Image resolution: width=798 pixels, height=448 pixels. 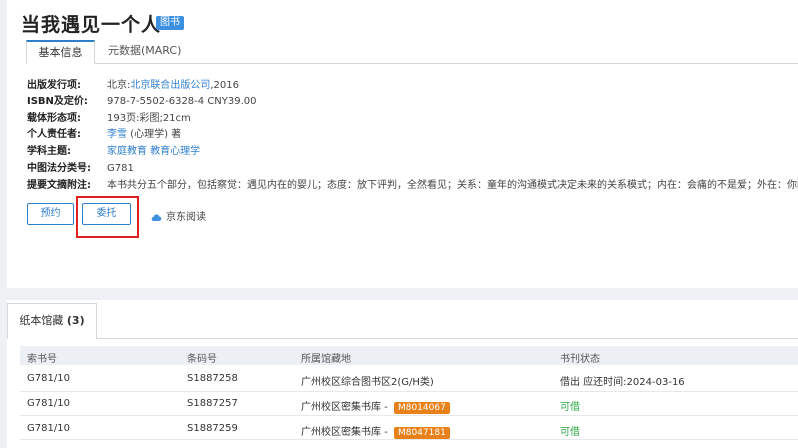 I want to click on tab-marc: 元数据(MARC), so click(x=144, y=52).